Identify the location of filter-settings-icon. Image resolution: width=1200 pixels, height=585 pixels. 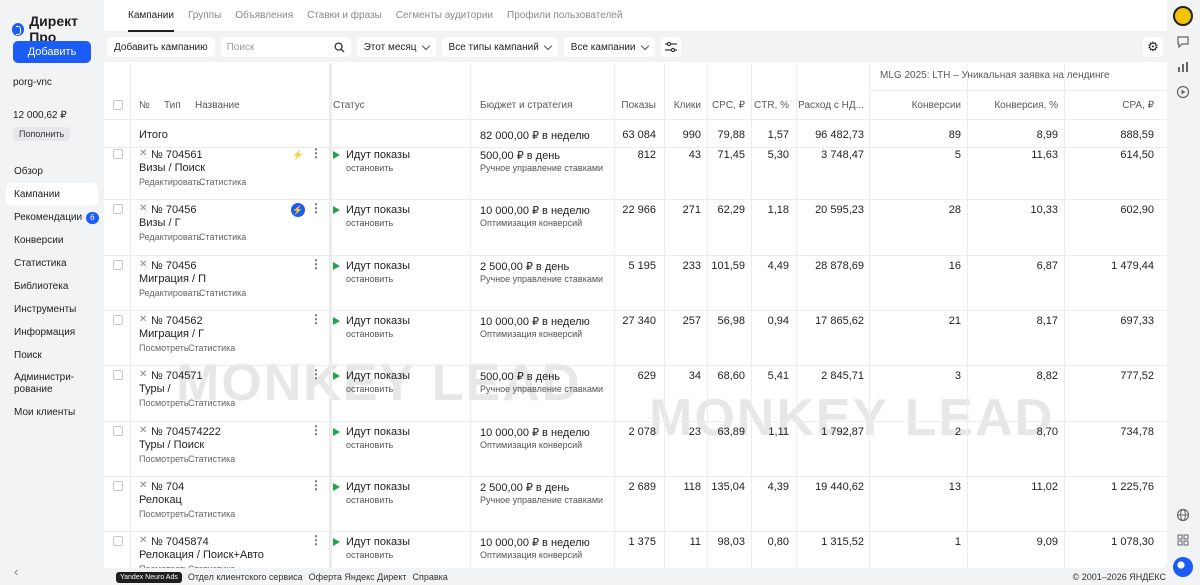
(670, 47).